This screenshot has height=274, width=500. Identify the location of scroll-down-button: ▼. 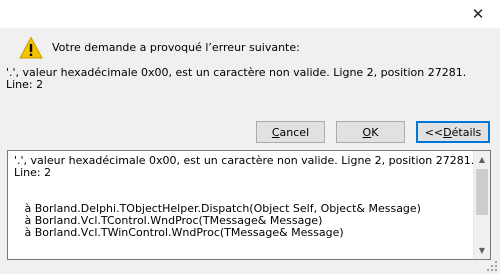
(482, 250).